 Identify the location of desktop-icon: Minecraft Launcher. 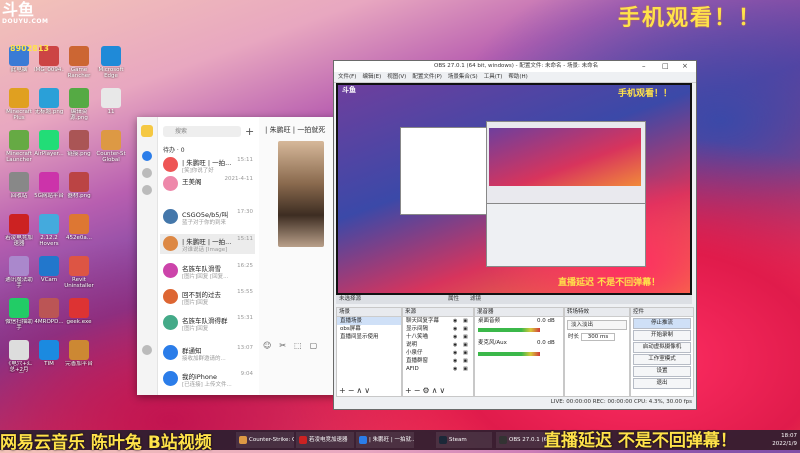
(19, 146).